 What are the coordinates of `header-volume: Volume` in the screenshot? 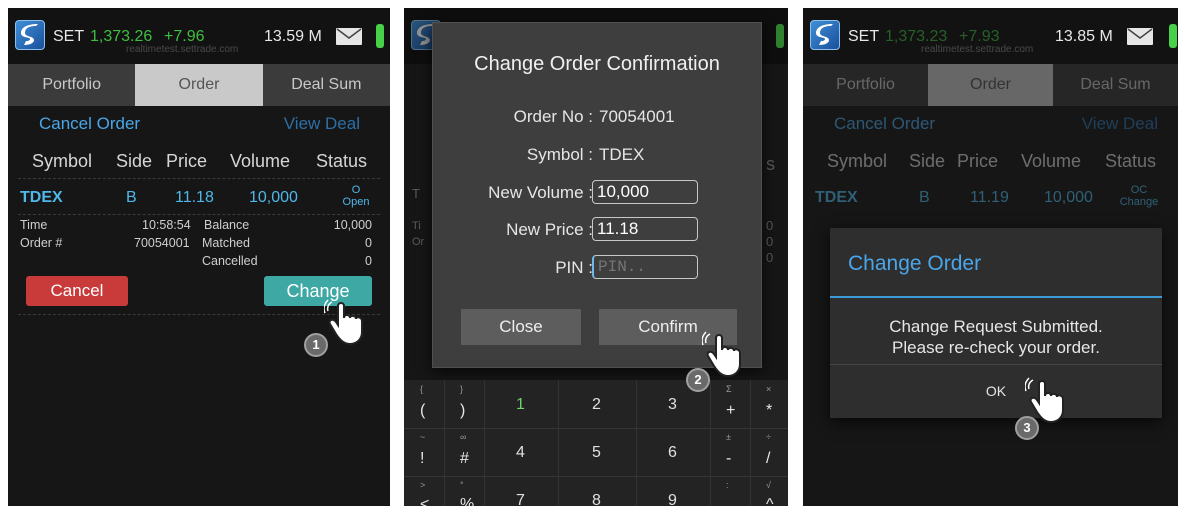 It's located at (1051, 161).